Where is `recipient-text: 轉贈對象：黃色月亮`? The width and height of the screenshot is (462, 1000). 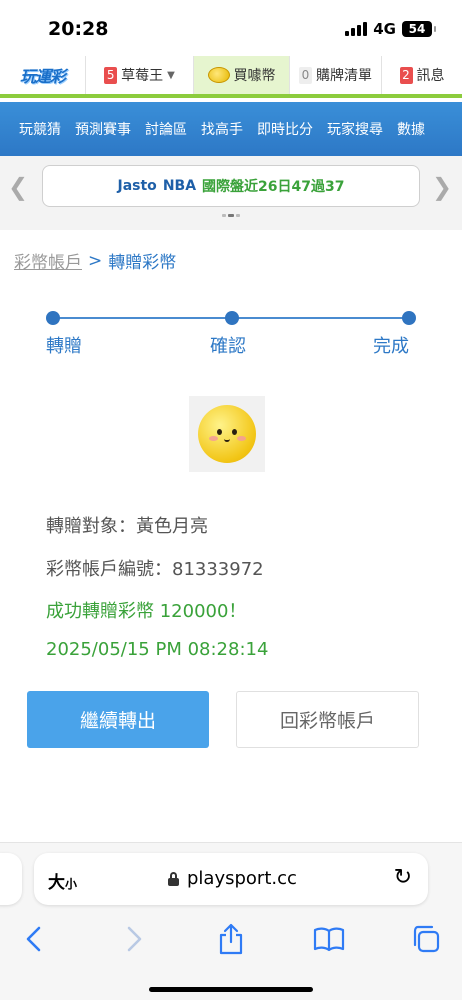 recipient-text: 轉贈對象：黃色月亮 is located at coordinates (127, 526).